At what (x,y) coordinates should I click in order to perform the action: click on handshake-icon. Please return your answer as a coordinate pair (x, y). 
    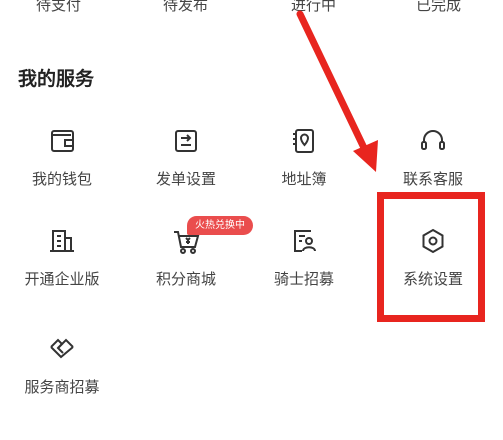
    Looking at the image, I should click on (62, 349).